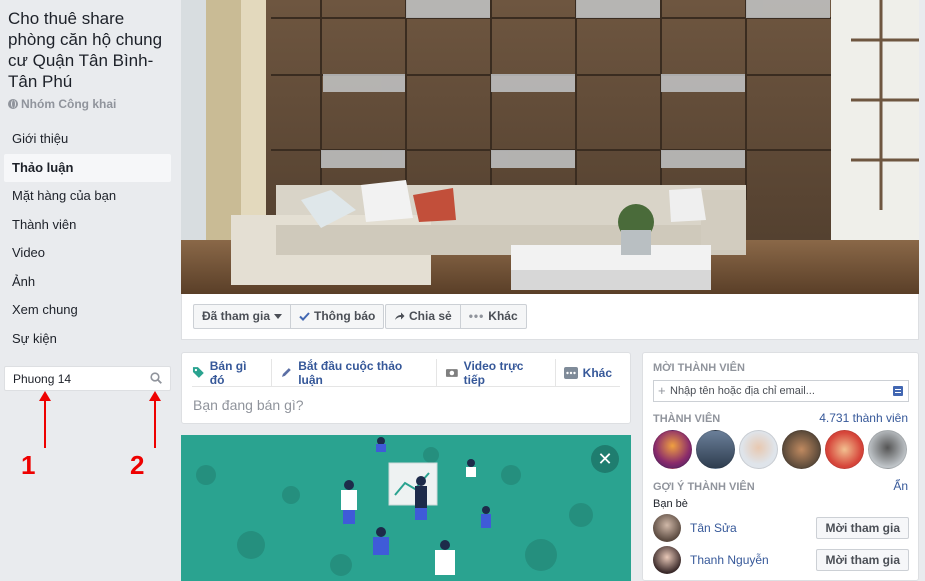 This screenshot has height=581, width=925. Describe the element at coordinates (476, 316) in the screenshot. I see `more-dots-icon: •••` at that location.